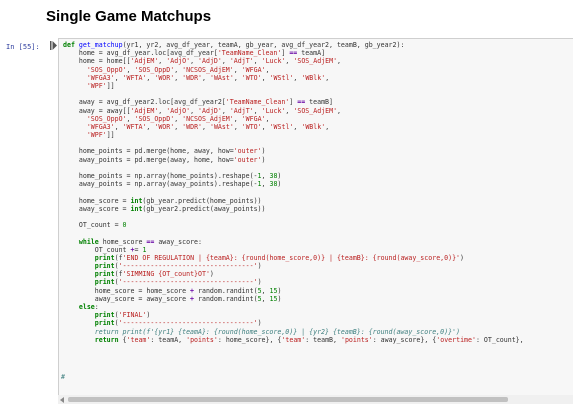 This screenshot has height=404, width=573. I want to click on section-heading: Single Game Matchups, so click(129, 16).